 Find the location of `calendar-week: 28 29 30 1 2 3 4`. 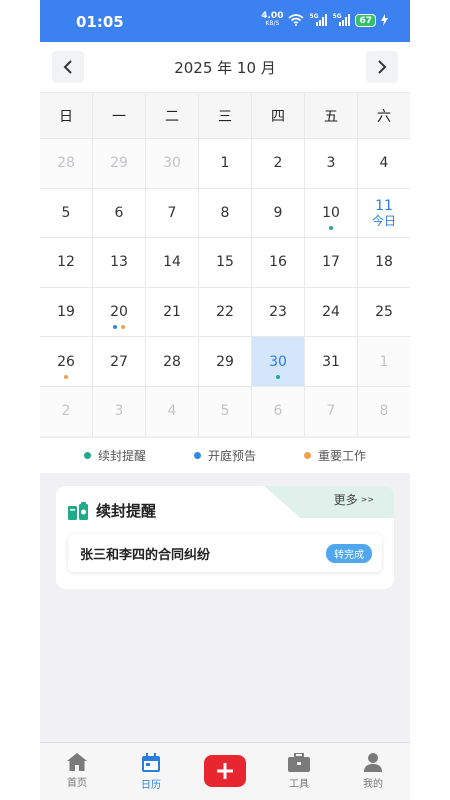

calendar-week: 28 29 30 1 2 3 4 is located at coordinates (225, 163).